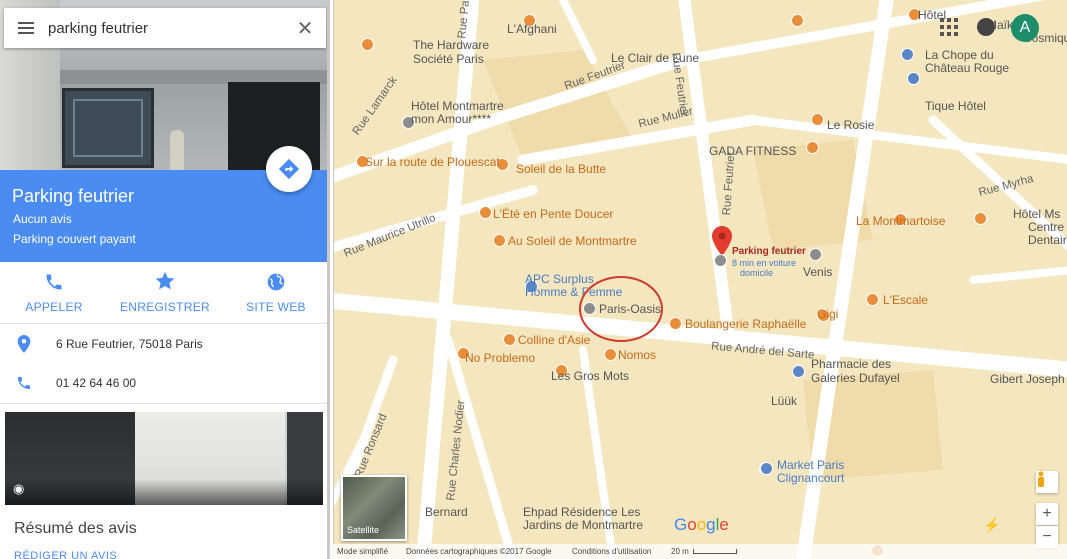 This screenshot has width=1067, height=559. Describe the element at coordinates (451, 45) in the screenshot. I see `map-label: The Hardware` at that location.